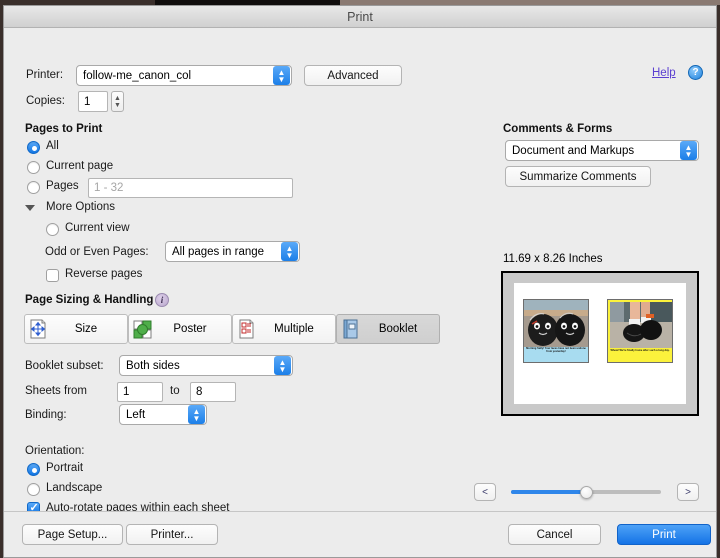 The width and height of the screenshot is (720, 558). I want to click on preview-image-left, so click(556, 323).